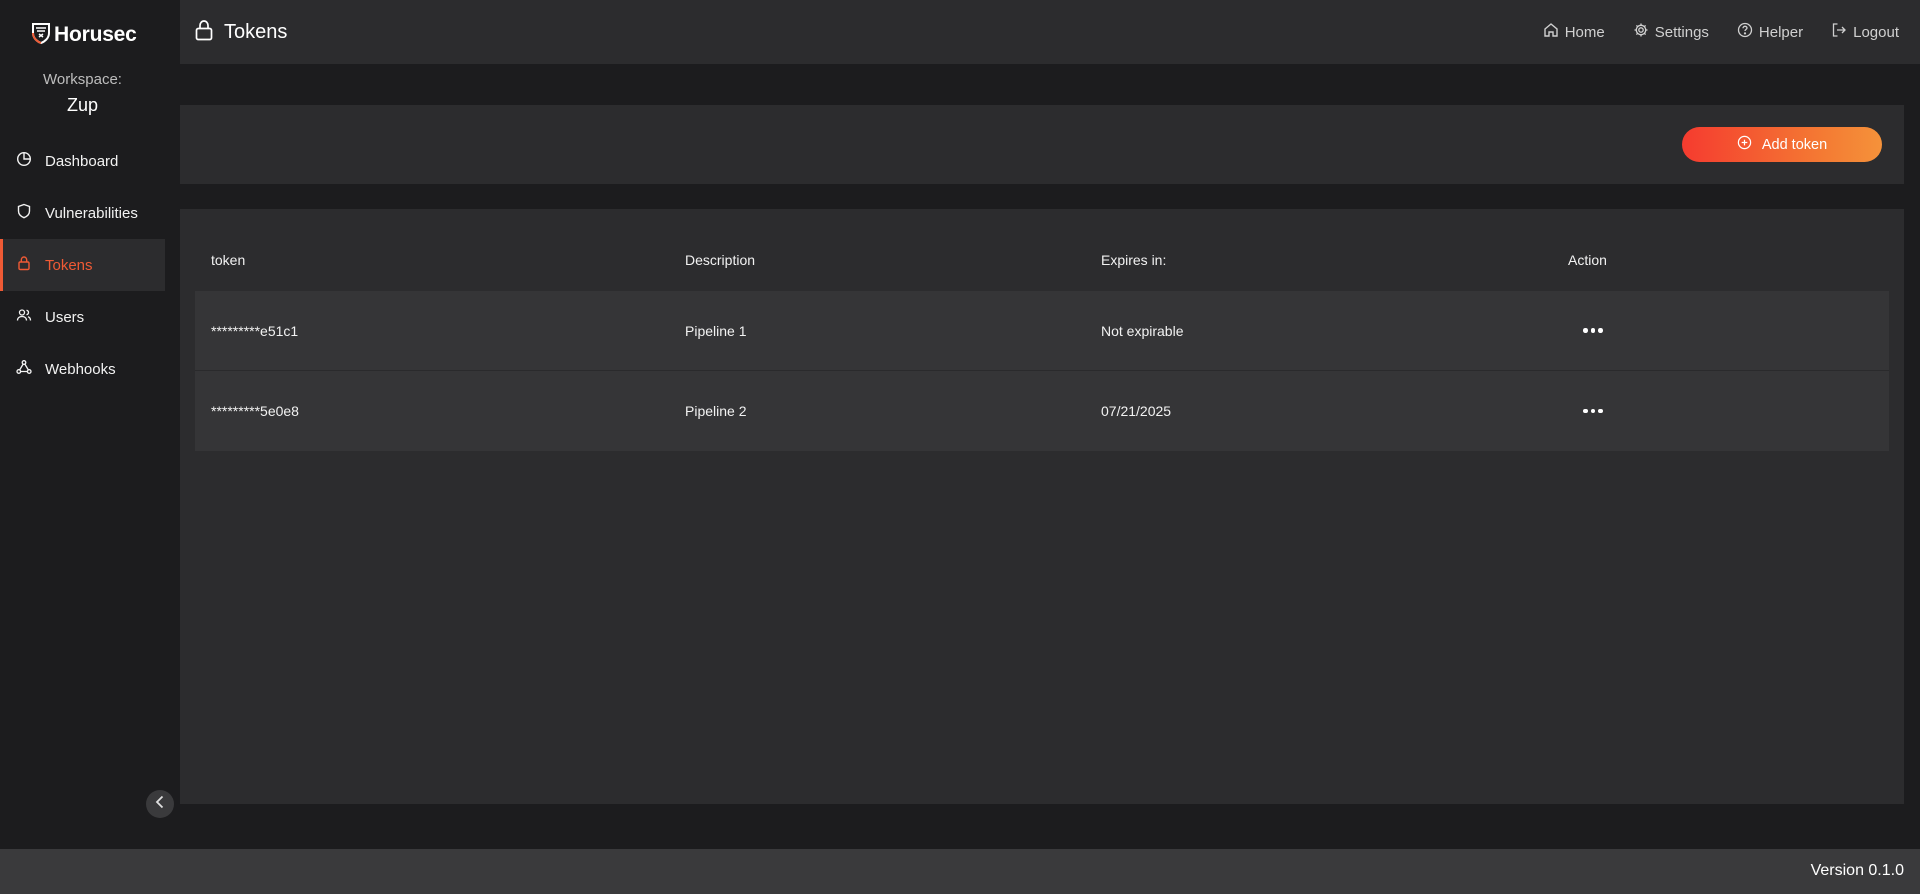  What do you see at coordinates (24, 213) in the screenshot?
I see `shield-icon` at bounding box center [24, 213].